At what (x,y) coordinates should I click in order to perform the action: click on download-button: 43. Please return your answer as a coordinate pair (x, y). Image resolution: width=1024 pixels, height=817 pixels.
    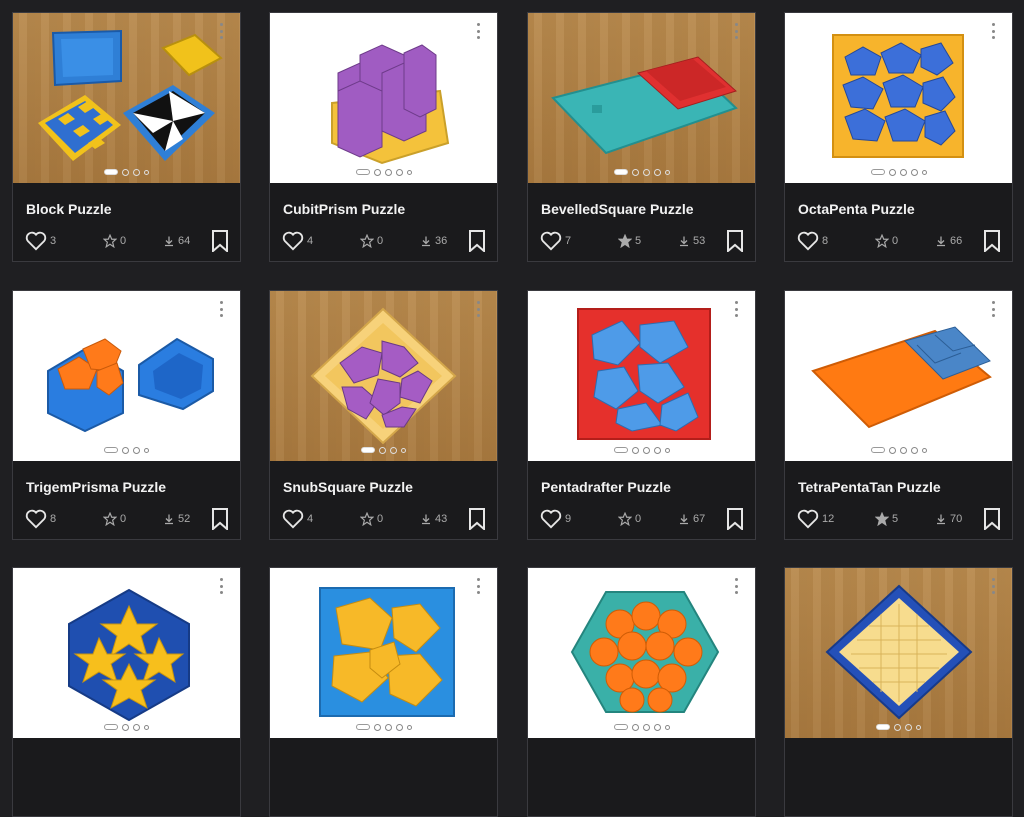
    Looking at the image, I should click on (433, 519).